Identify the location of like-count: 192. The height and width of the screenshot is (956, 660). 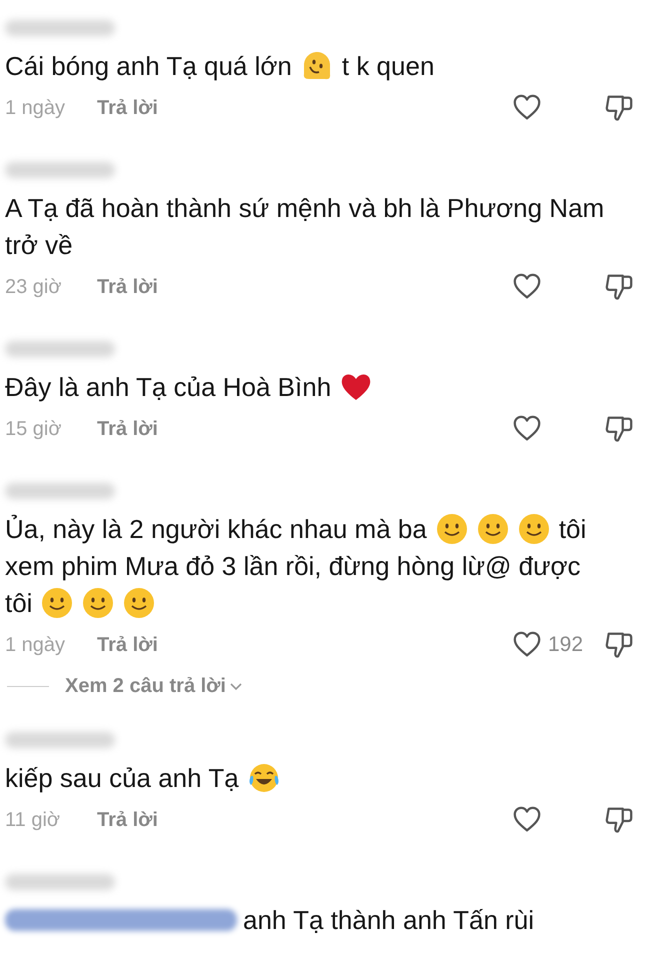
(566, 645).